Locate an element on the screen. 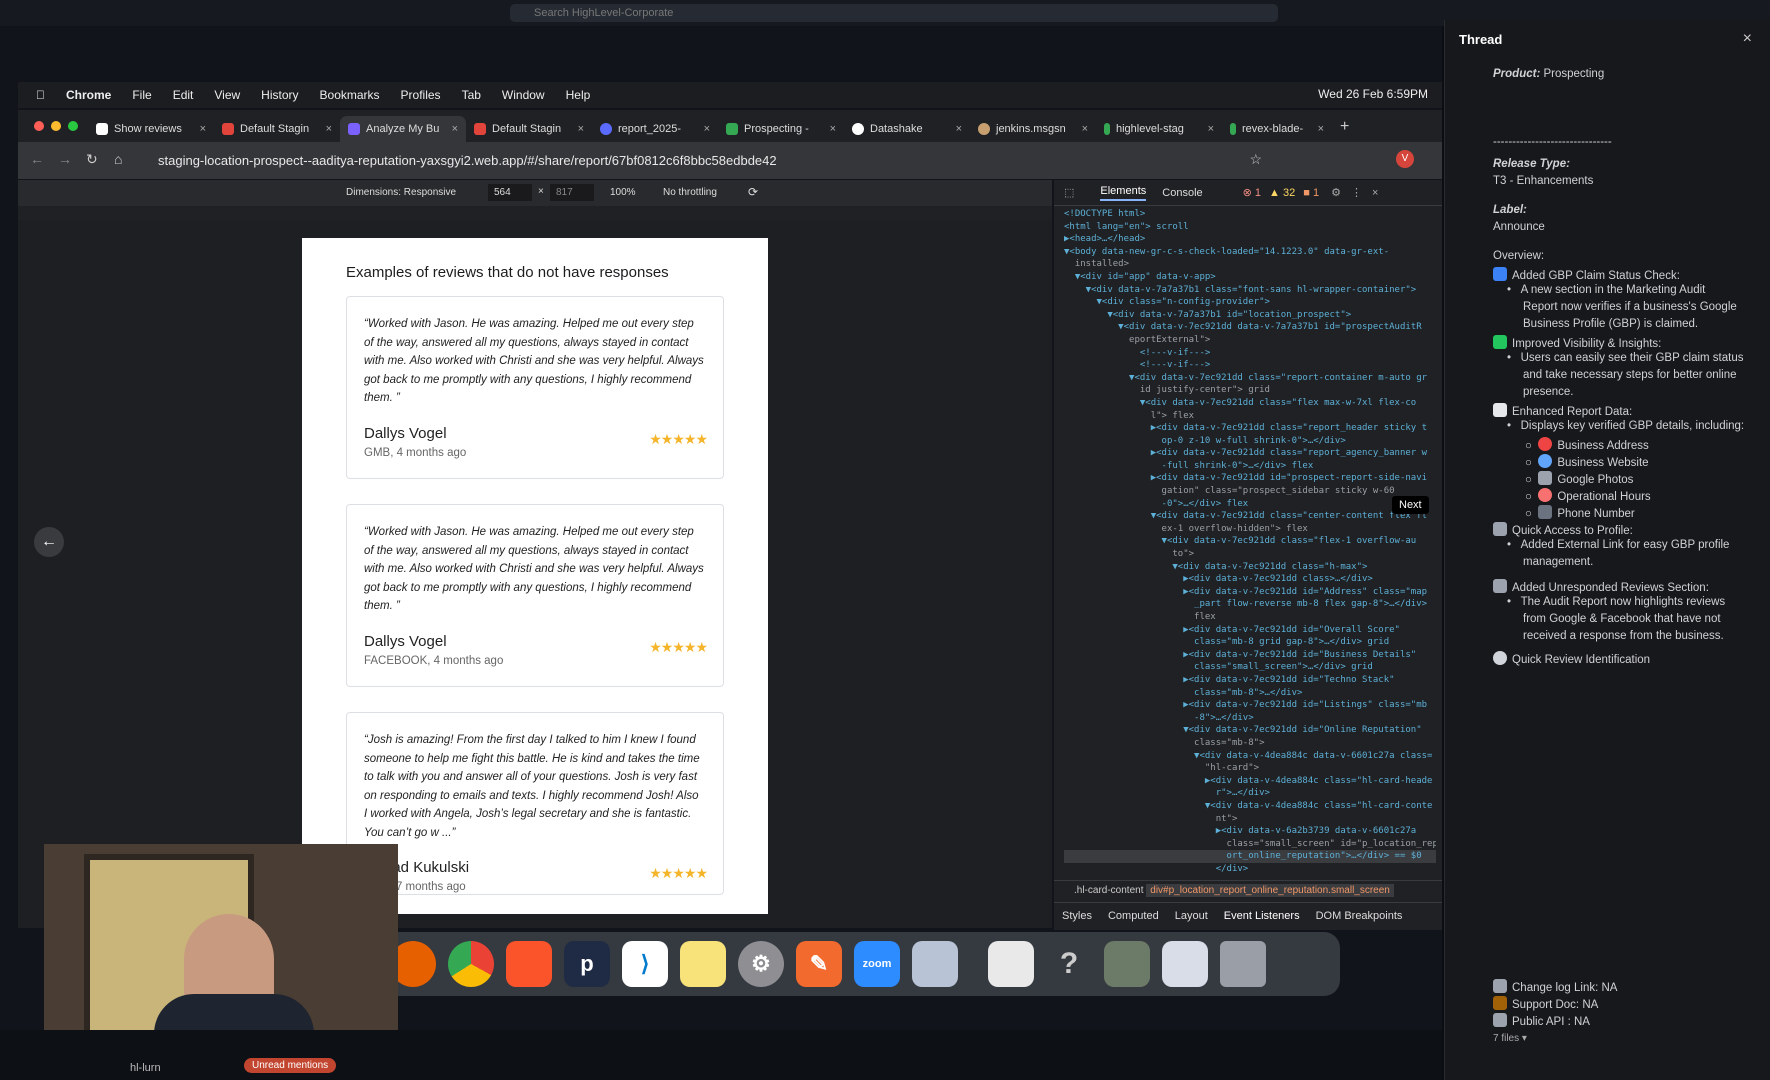 The width and height of the screenshot is (1770, 1080). dom-node-line: class="small_screen">…</div> grid is located at coordinates (1250, 667).